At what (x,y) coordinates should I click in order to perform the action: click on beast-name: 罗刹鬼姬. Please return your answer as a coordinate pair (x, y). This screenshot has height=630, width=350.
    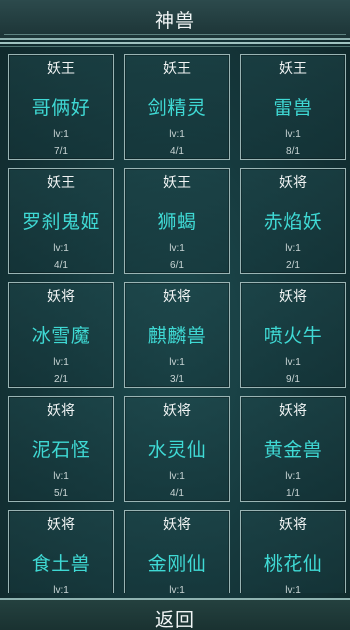
    Looking at the image, I should click on (60, 222).